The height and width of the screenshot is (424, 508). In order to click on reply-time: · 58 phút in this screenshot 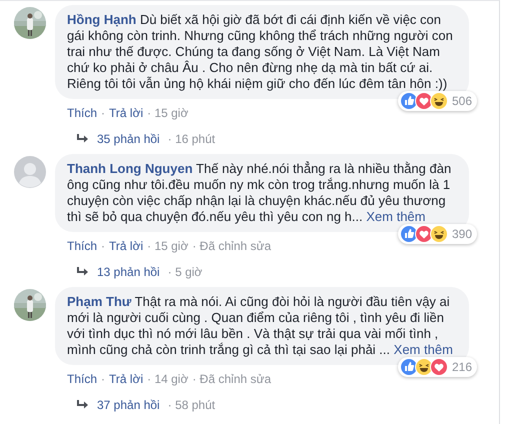, I will do `click(192, 405)`.